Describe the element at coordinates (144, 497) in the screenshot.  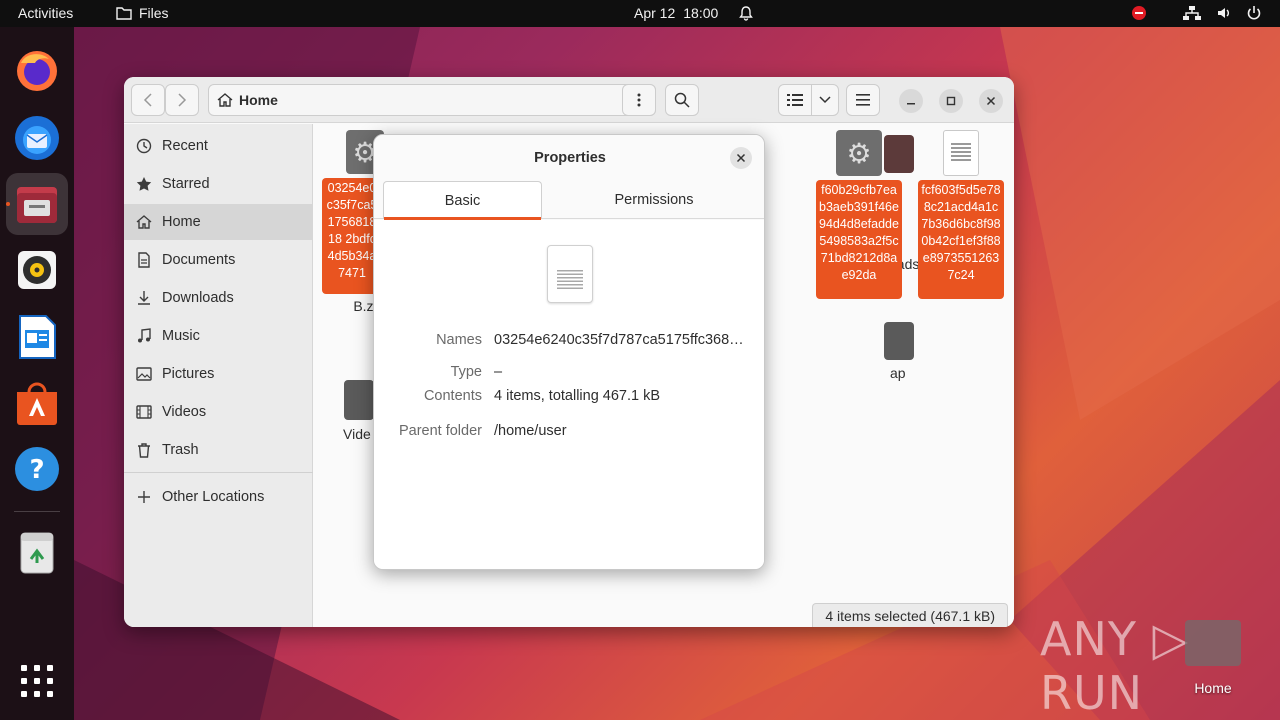
I see `plus-icon` at that location.